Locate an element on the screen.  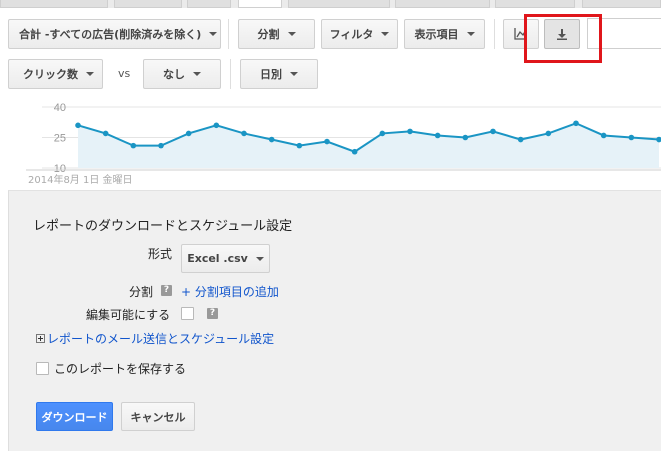
filter-button: フィルタ is located at coordinates (359, 34).